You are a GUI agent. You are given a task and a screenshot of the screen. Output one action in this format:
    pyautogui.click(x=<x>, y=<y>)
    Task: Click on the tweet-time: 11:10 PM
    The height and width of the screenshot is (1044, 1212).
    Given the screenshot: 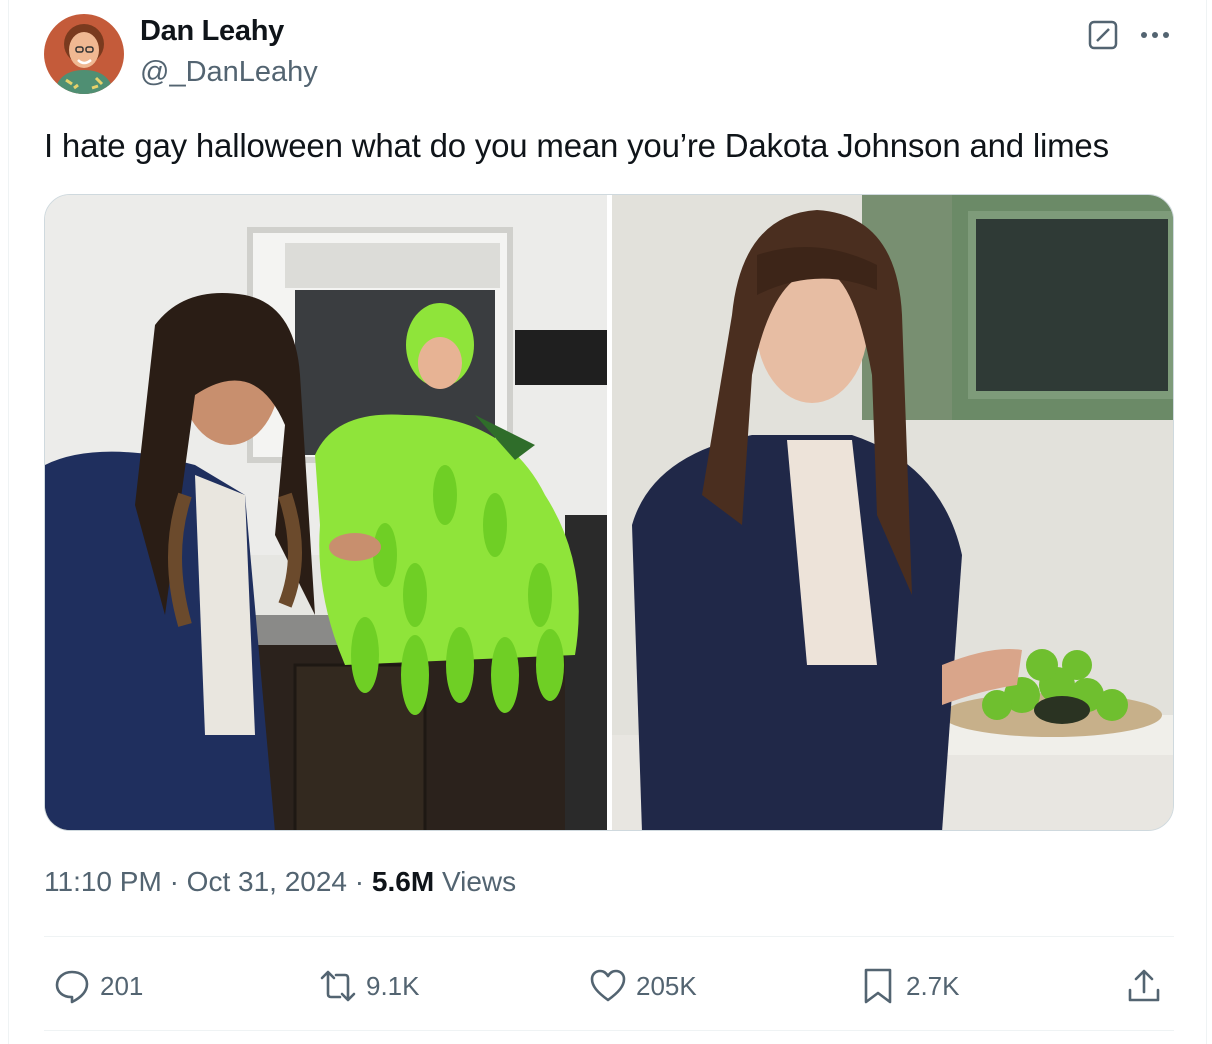 What is the action you would take?
    pyautogui.click(x=103, y=881)
    